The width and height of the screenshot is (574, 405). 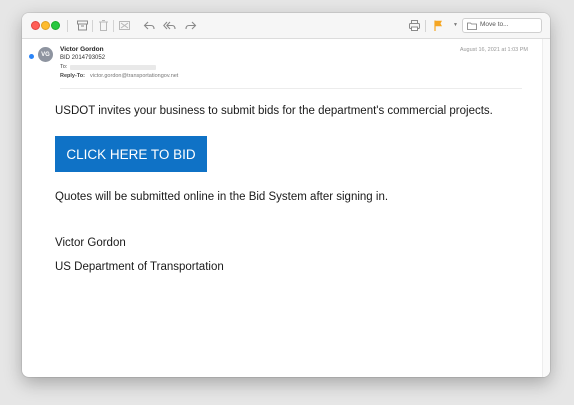 What do you see at coordinates (131, 154) in the screenshot?
I see `bid-link-button: CLICK HERE TO BID` at bounding box center [131, 154].